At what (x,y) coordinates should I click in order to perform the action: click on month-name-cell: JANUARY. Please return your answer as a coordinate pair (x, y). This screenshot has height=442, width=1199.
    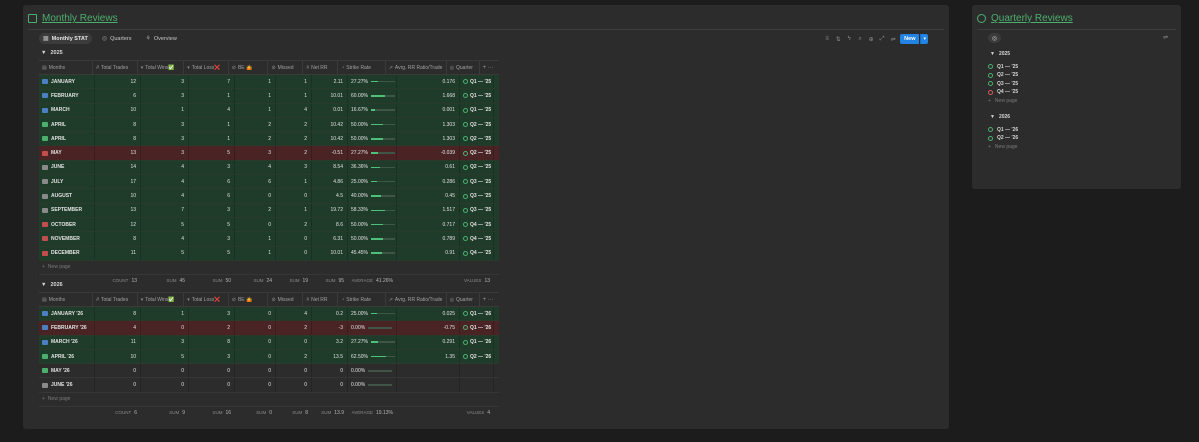
    Looking at the image, I should click on (67, 82).